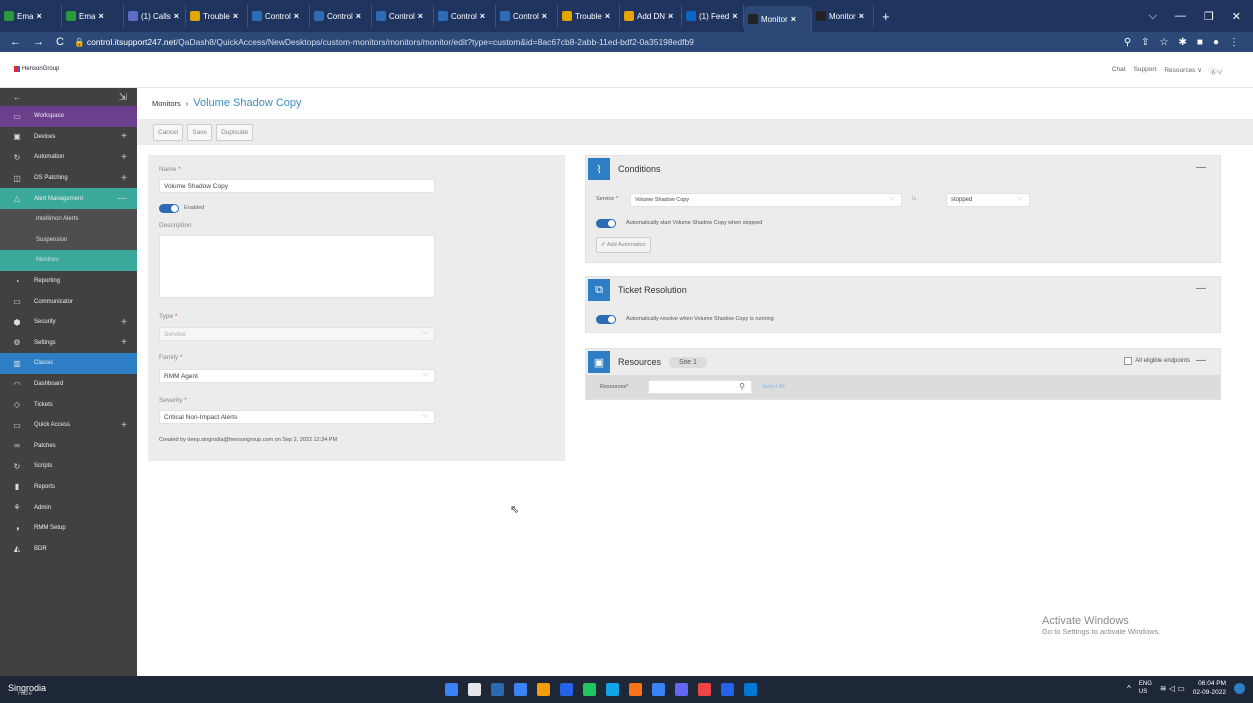 The width and height of the screenshot is (1253, 703). Describe the element at coordinates (68, 487) in the screenshot. I see `sidebar-item-reports: ▮ Reports` at that location.